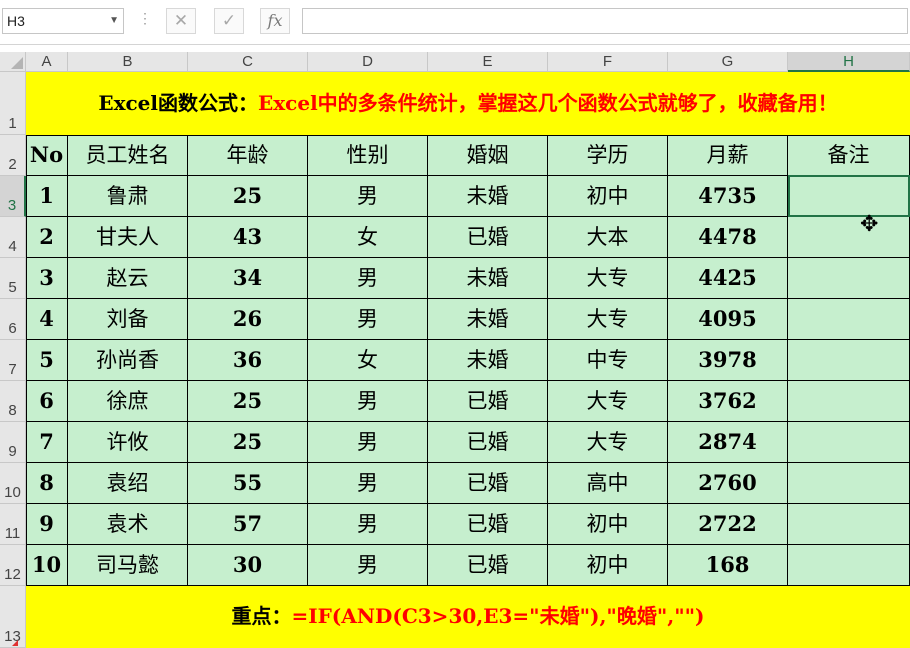 Image resolution: width=910 pixels, height=648 pixels. I want to click on selected-cell-outline, so click(849, 196).